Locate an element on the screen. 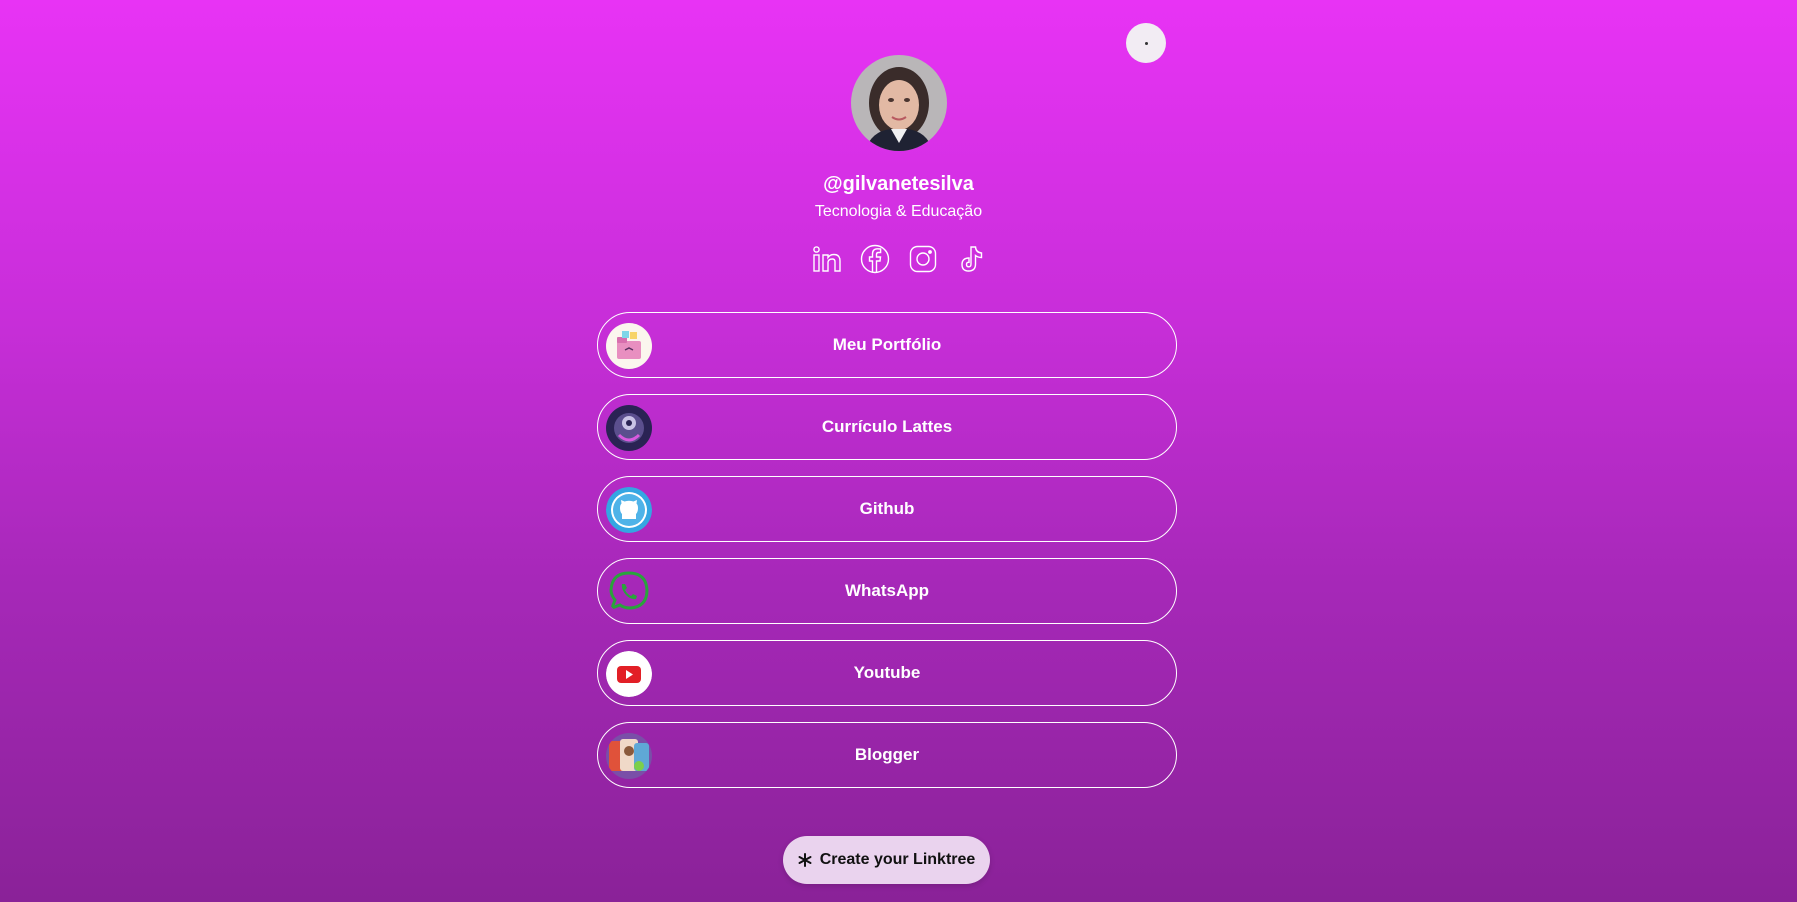 This screenshot has width=1797, height=902. link-button-portfolio: Meu Portfólio is located at coordinates (887, 345).